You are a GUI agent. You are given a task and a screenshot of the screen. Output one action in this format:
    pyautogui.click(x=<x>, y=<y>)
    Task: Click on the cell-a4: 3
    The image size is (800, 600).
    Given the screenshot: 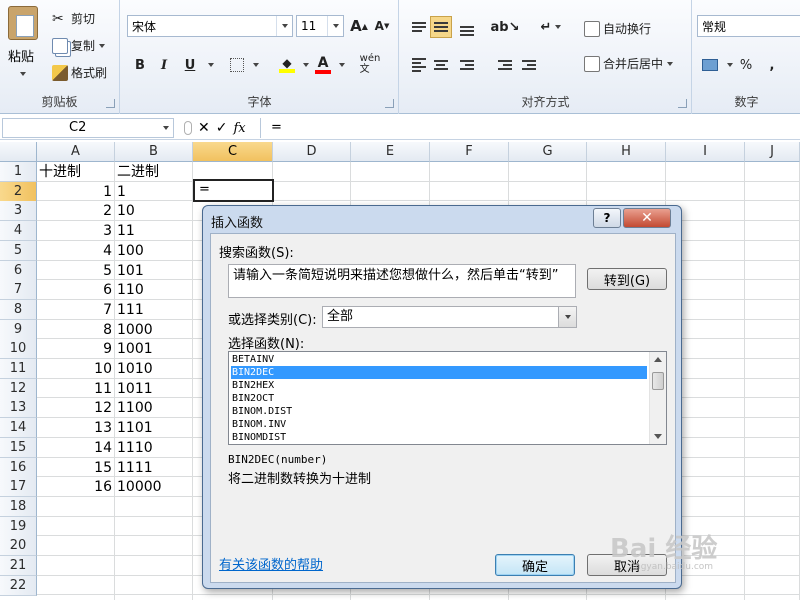 What is the action you would take?
    pyautogui.click(x=75, y=231)
    